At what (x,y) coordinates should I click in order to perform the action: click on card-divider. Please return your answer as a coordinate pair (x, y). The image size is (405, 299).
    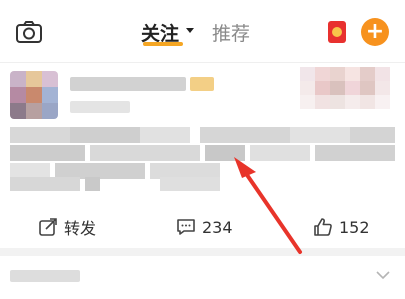
    Looking at the image, I should click on (202, 252).